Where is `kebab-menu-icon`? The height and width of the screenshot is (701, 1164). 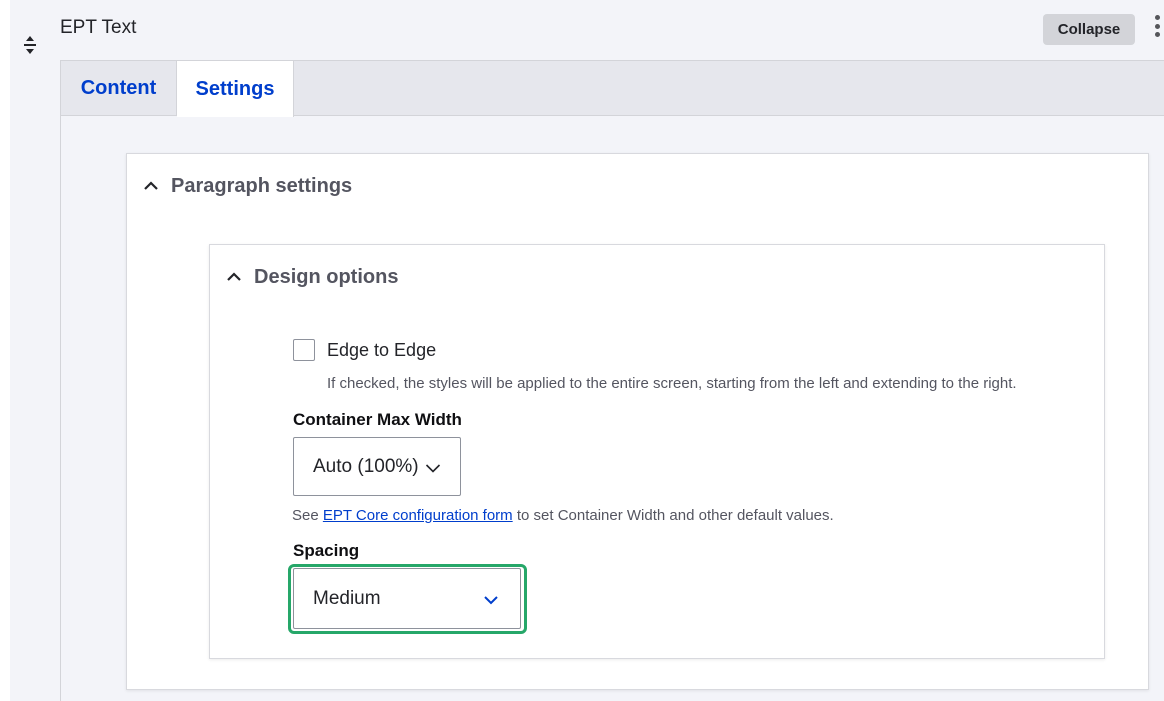 kebab-menu-icon is located at coordinates (1157, 29).